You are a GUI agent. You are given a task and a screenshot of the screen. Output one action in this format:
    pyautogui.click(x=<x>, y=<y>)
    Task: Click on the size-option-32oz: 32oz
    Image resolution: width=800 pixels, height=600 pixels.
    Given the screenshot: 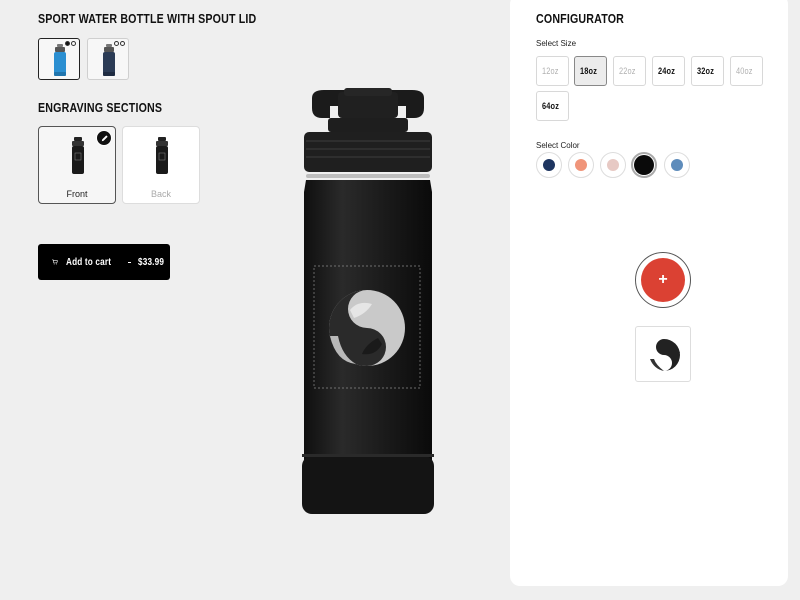 What is the action you would take?
    pyautogui.click(x=707, y=71)
    